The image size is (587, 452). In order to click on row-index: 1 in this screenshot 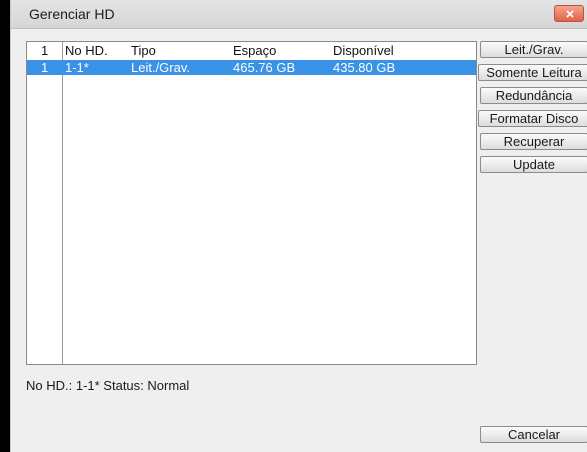, I will do `click(45, 67)`.